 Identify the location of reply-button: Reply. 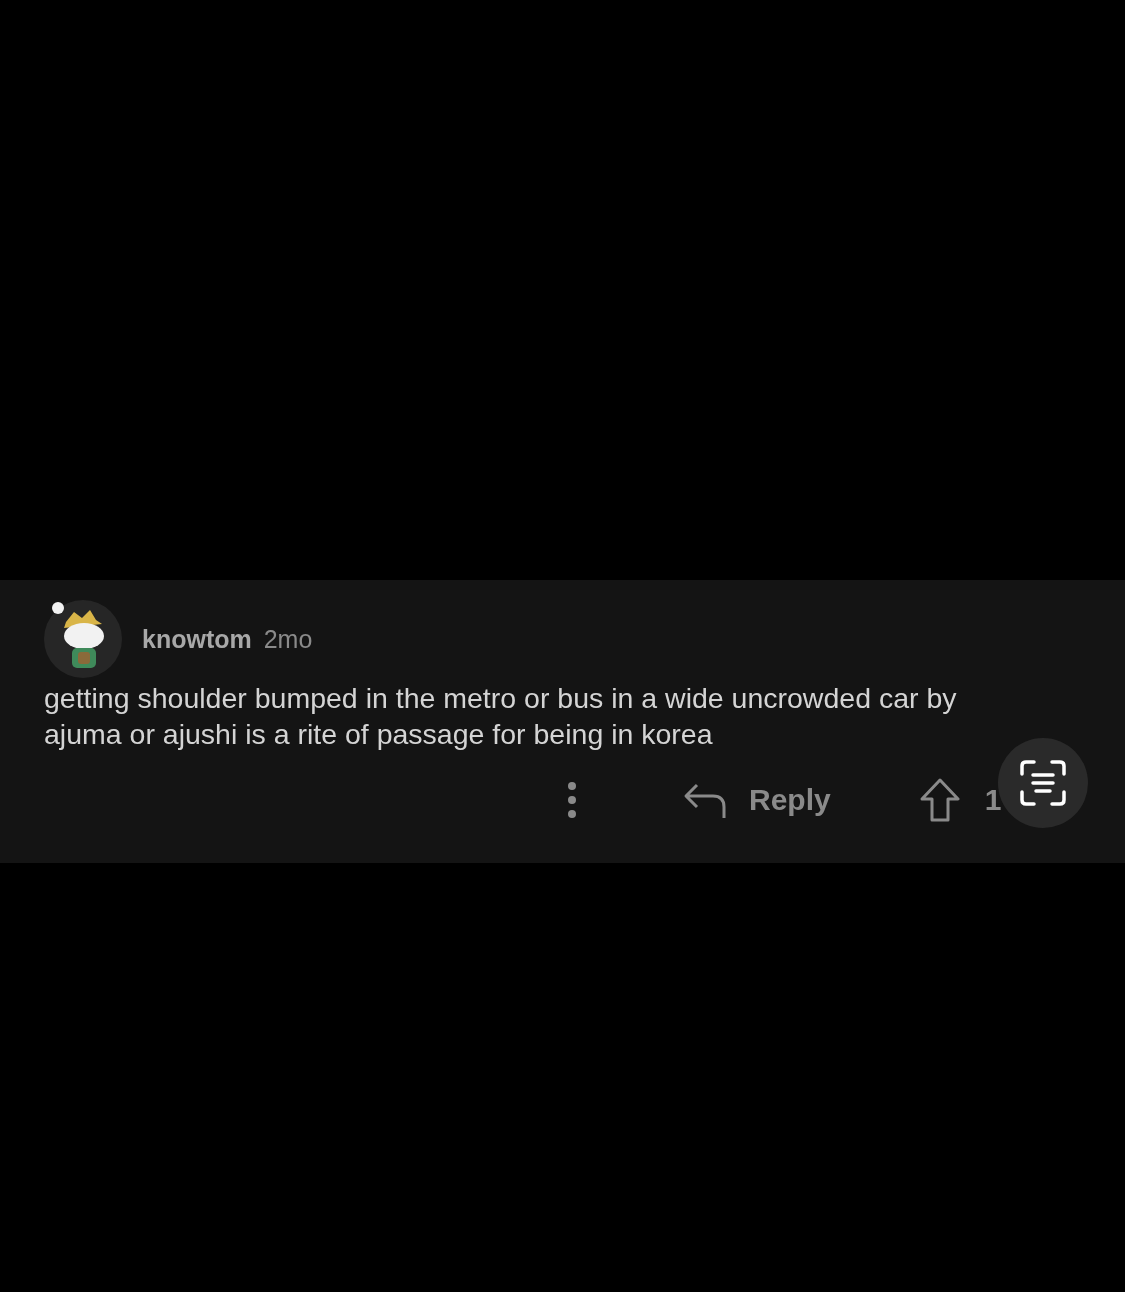
(757, 800).